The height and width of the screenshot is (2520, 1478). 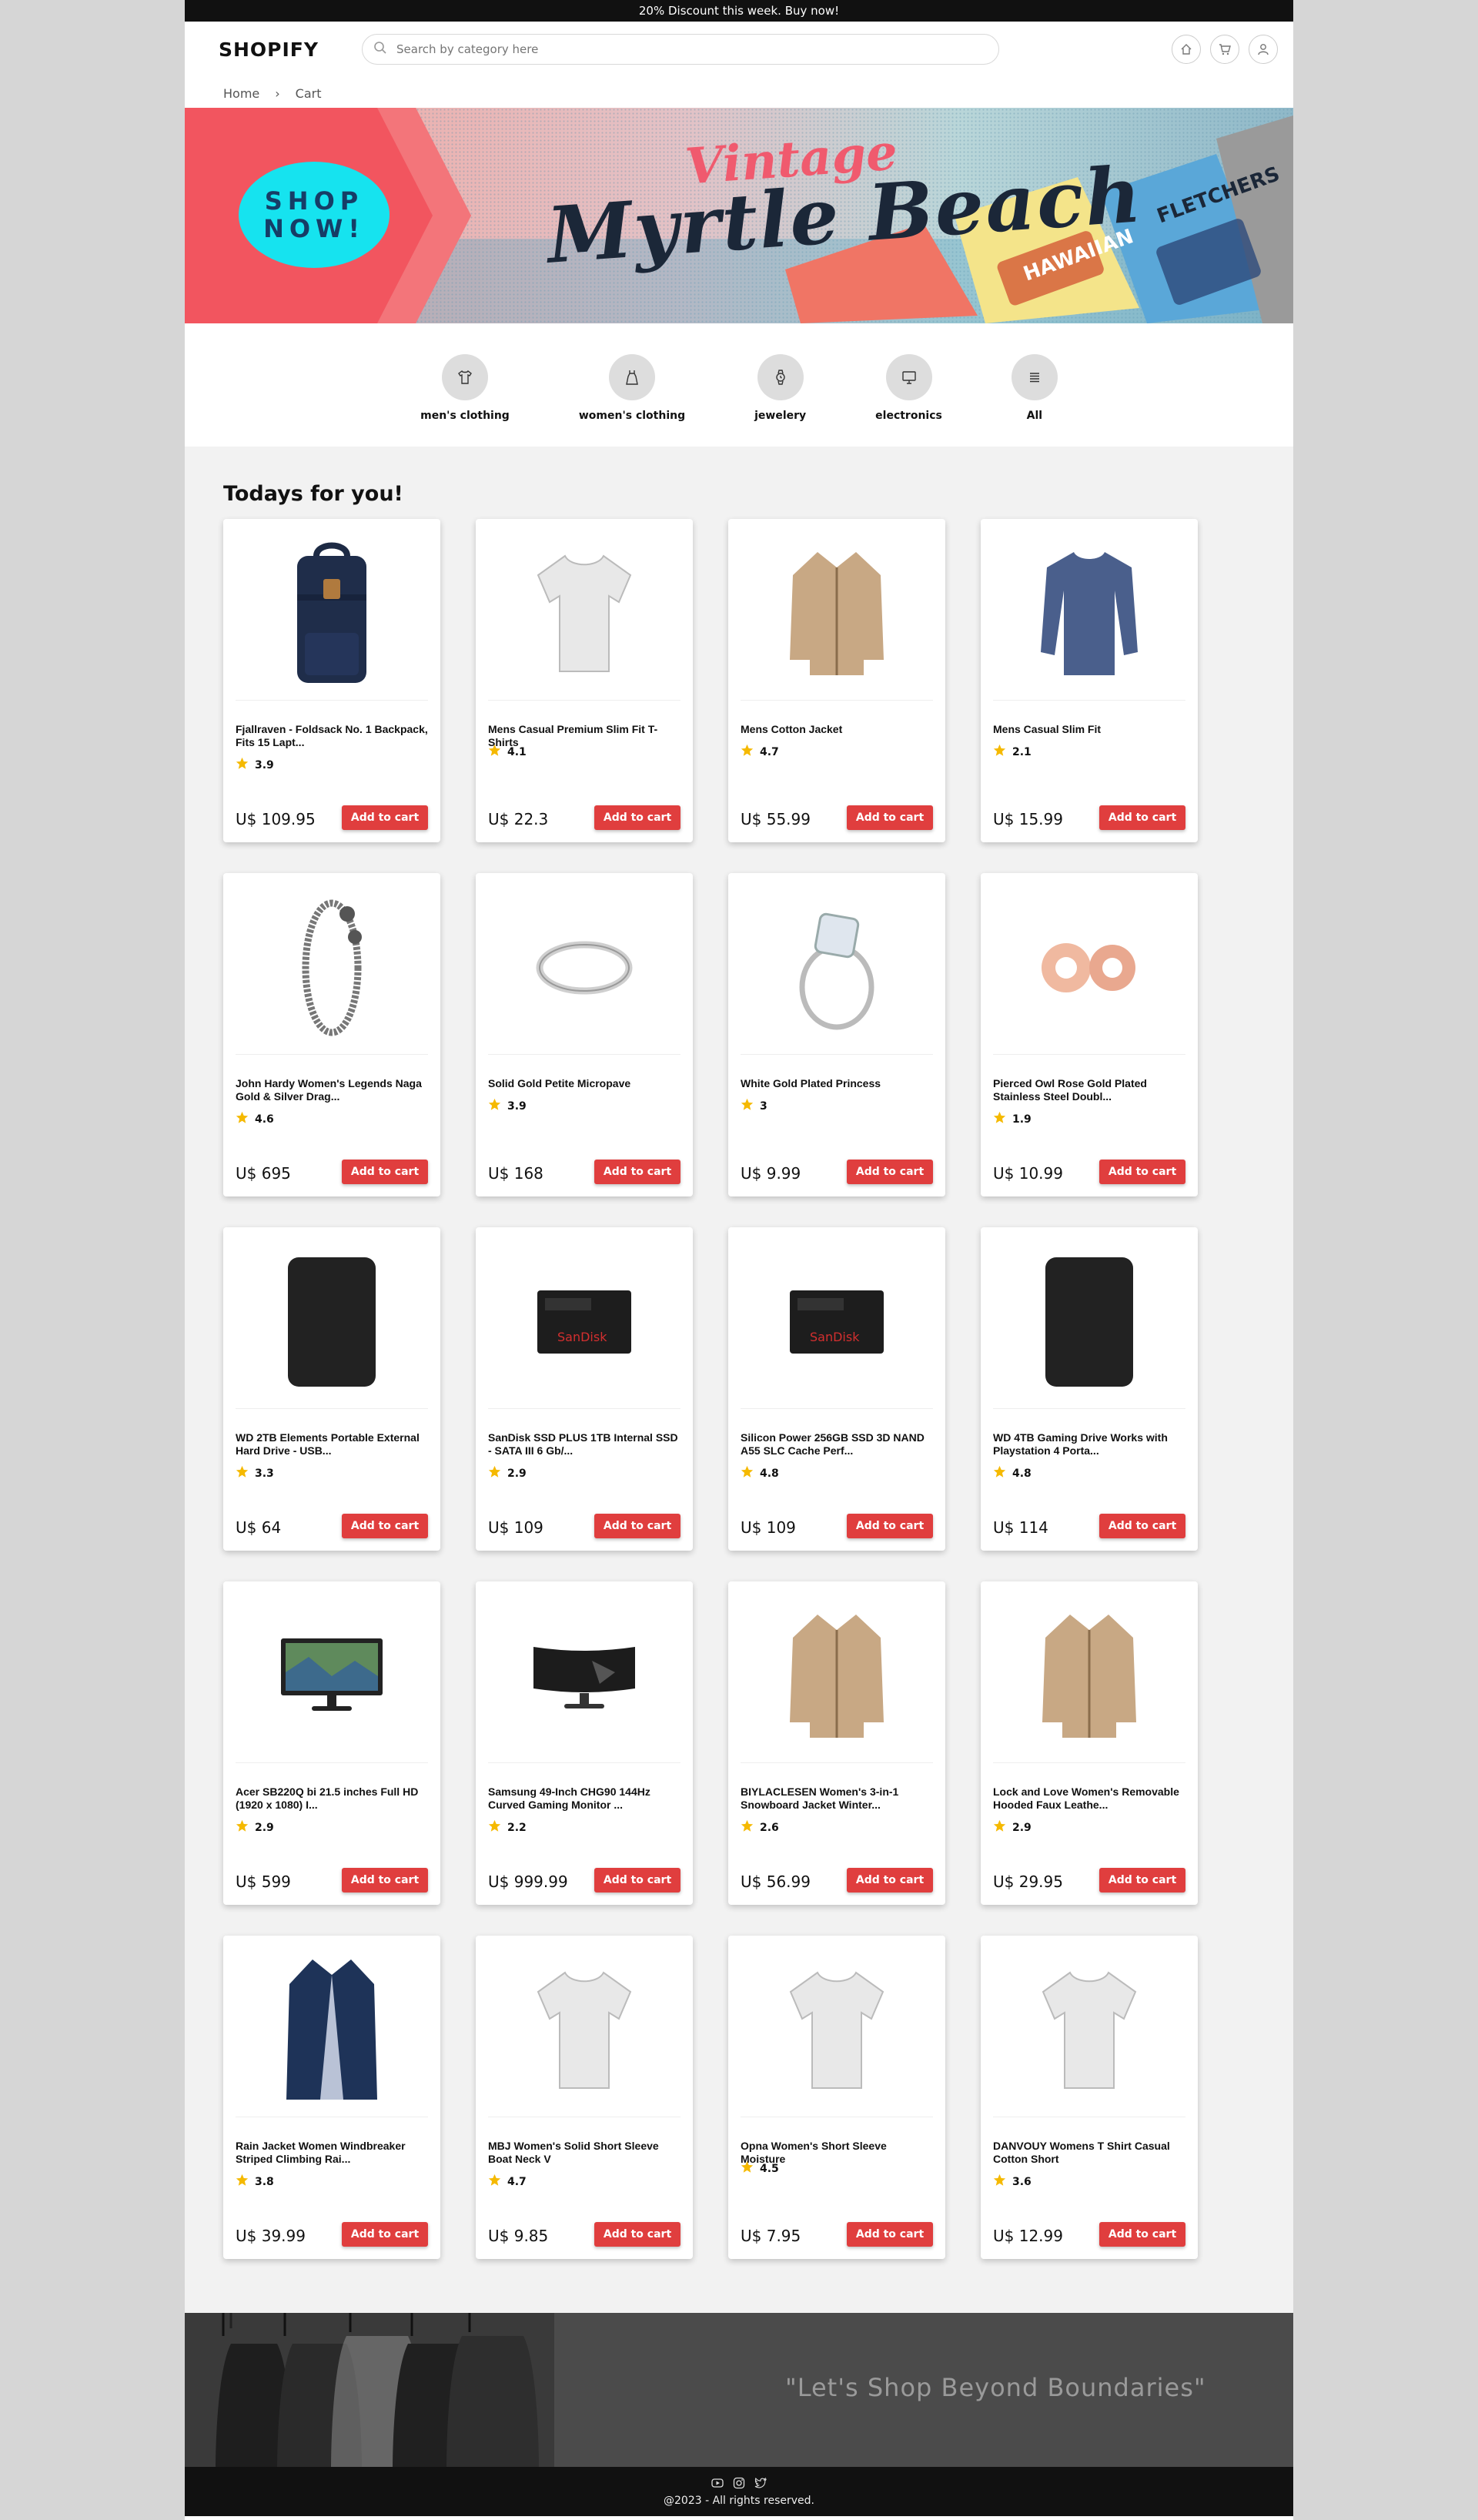 I want to click on youtube-icon, so click(x=717, y=2483).